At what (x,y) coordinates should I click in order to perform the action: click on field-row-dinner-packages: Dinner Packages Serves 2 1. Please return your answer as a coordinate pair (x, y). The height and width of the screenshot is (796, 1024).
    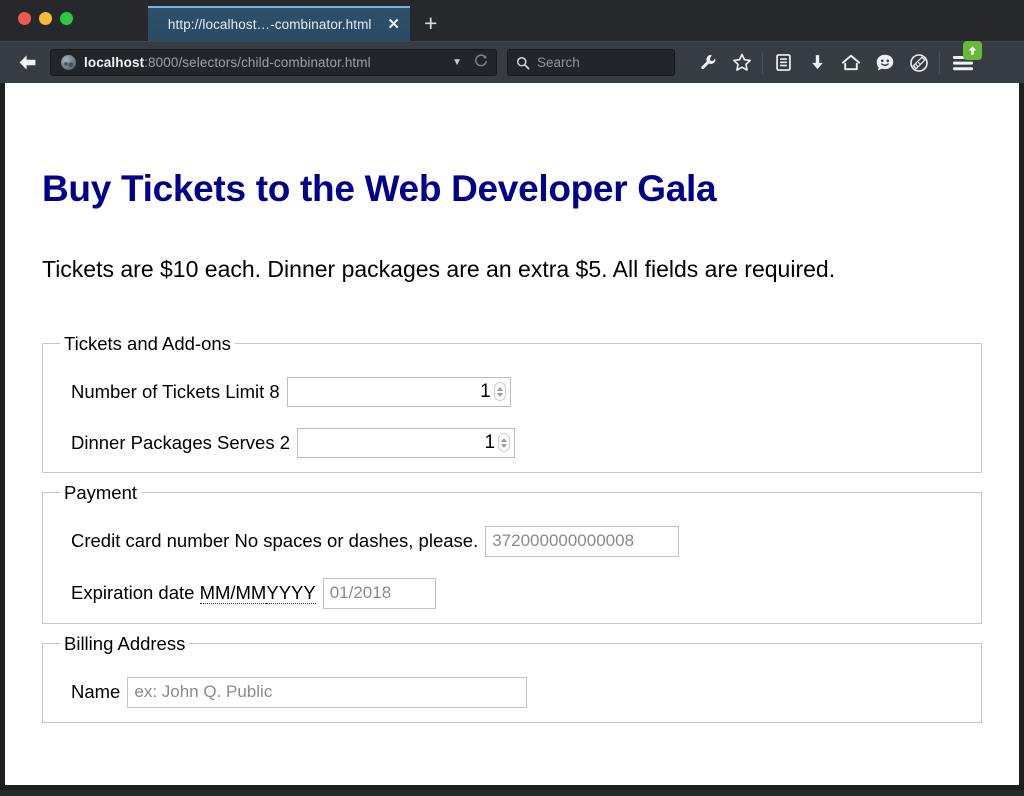
    Looking at the image, I should click on (512, 442).